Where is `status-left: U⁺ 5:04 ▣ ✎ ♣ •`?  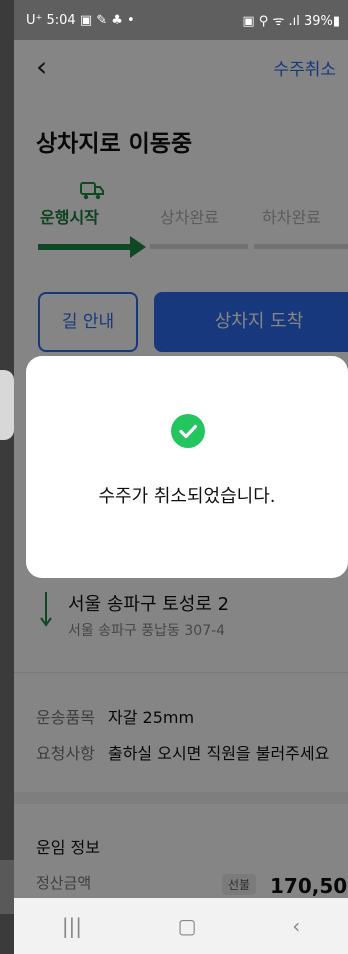
status-left: U⁺ 5:04 ▣ ✎ ♣ • is located at coordinates (80, 20).